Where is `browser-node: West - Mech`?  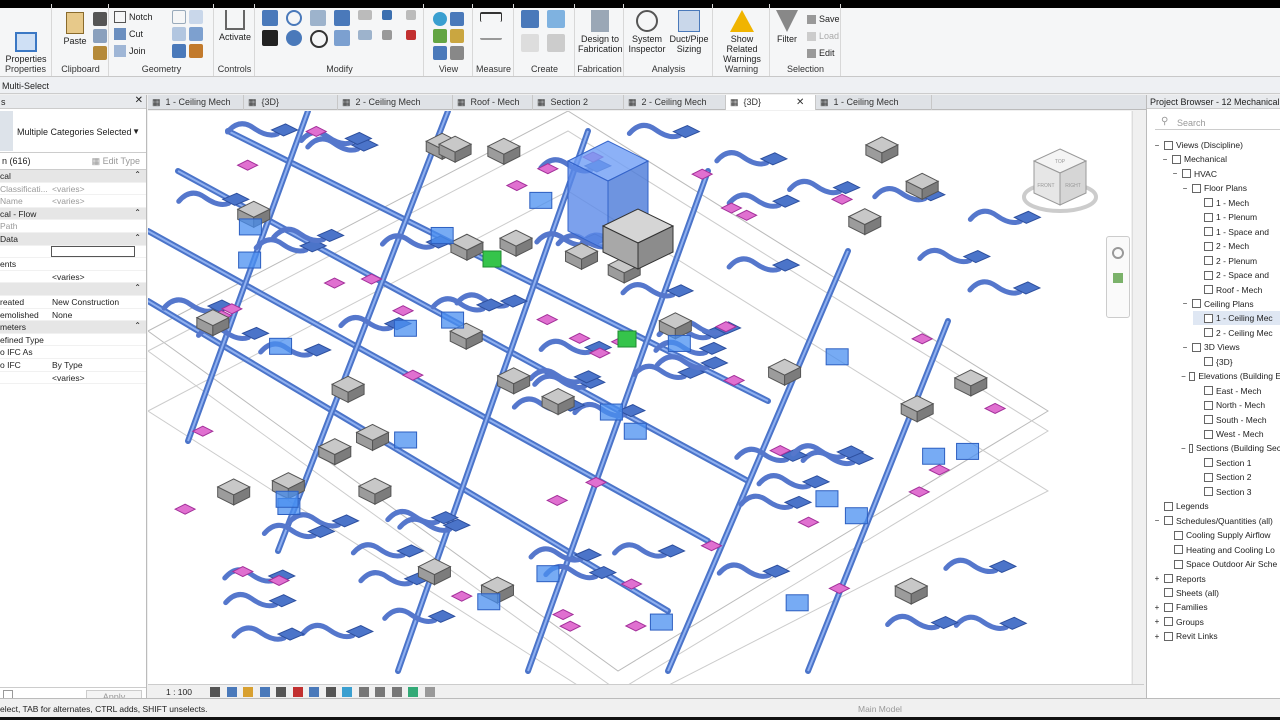 browser-node: West - Mech is located at coordinates (1236, 434).